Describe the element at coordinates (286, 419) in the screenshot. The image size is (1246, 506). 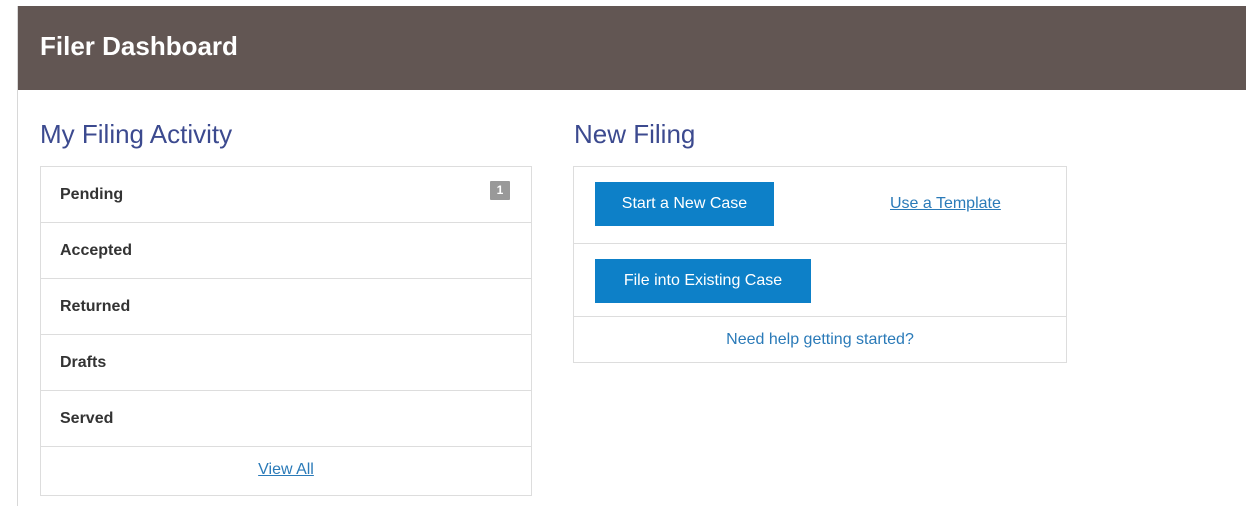
I see `activity-item-served: Served` at that location.